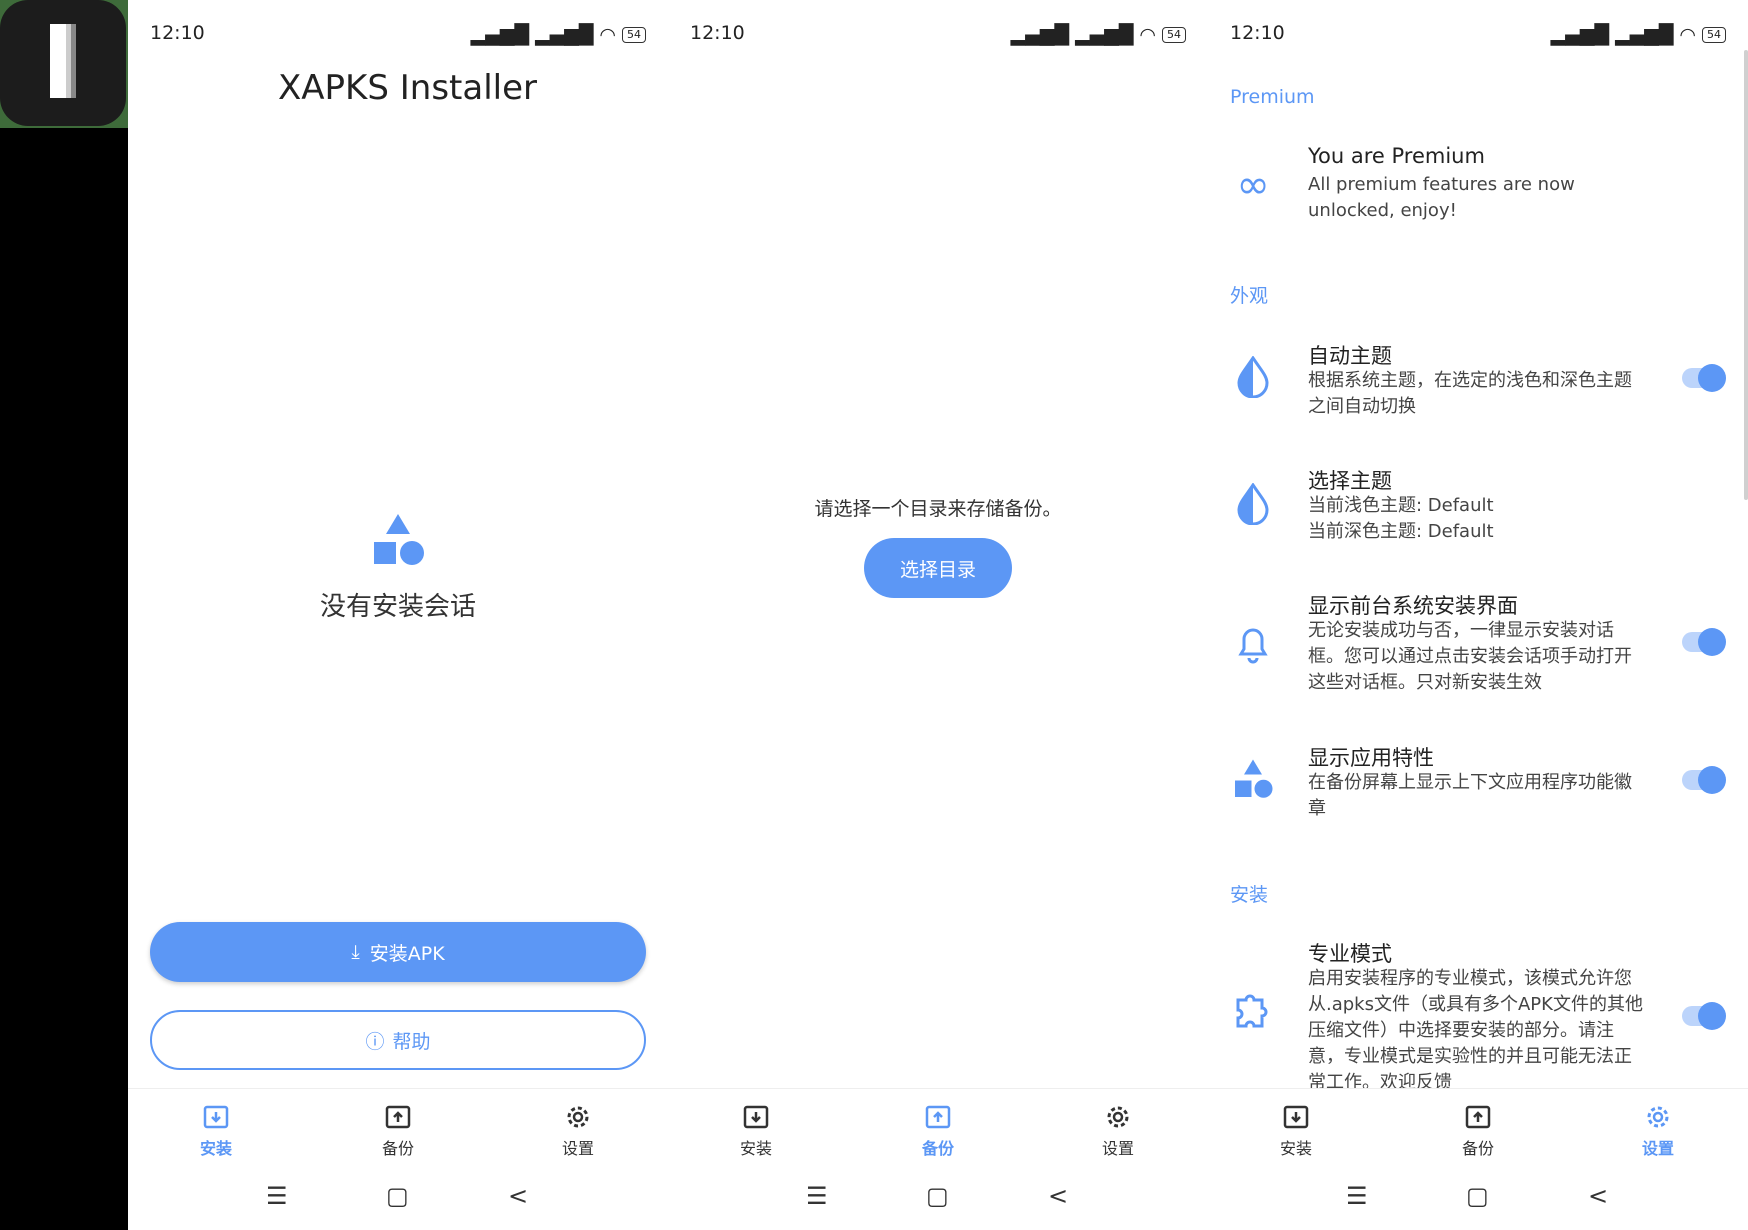  I want to click on page-title: XAPKS Installer, so click(407, 88).